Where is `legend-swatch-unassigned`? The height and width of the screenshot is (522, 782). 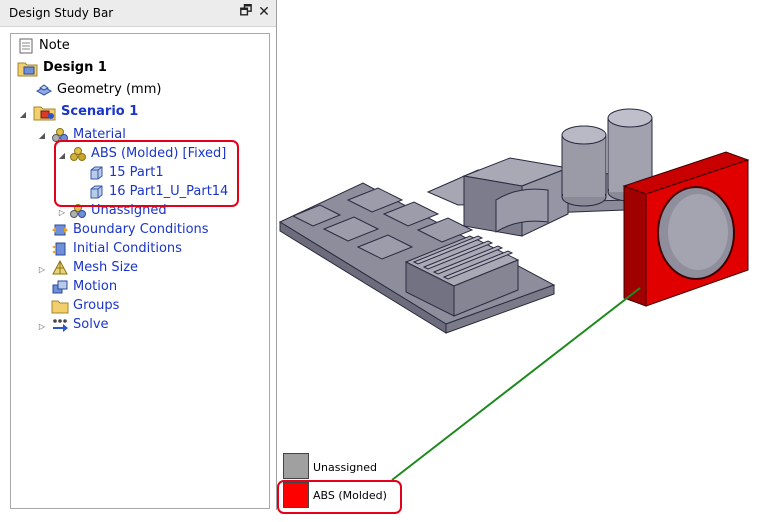
legend-swatch-unassigned is located at coordinates (296, 466).